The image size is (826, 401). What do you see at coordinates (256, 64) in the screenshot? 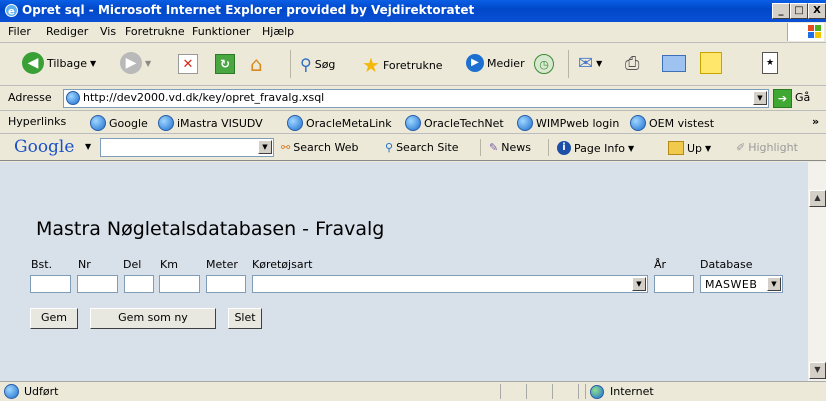
I see `home-icon: ⌂` at bounding box center [256, 64].